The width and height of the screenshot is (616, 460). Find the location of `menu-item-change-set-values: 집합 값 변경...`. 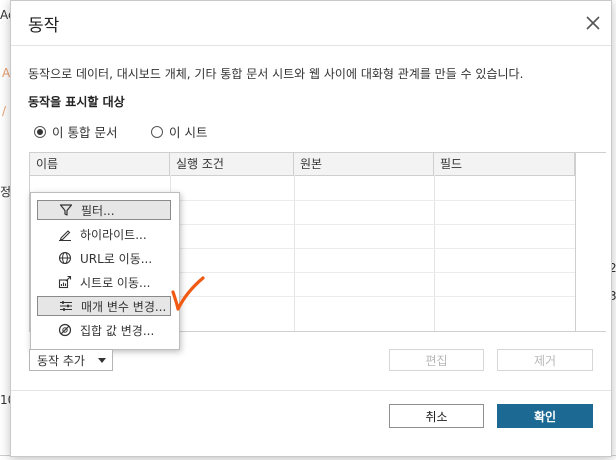

menu-item-change-set-values: 집합 값 변경... is located at coordinates (104, 330).